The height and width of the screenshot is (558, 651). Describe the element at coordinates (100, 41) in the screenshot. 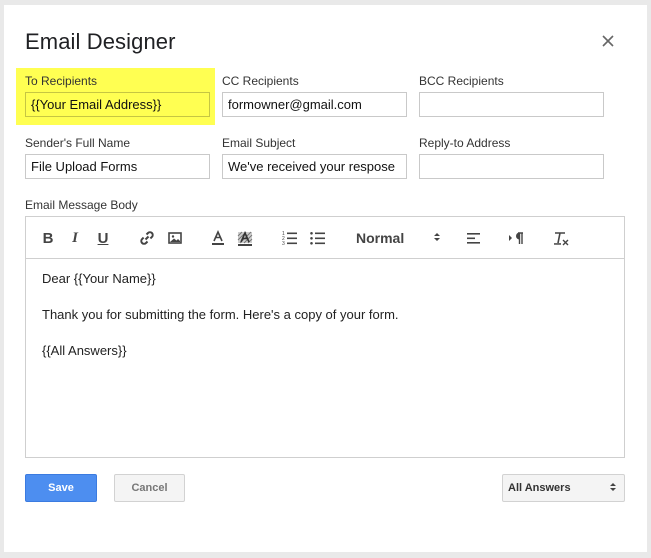

I see `dialog-title: Email Designer` at that location.